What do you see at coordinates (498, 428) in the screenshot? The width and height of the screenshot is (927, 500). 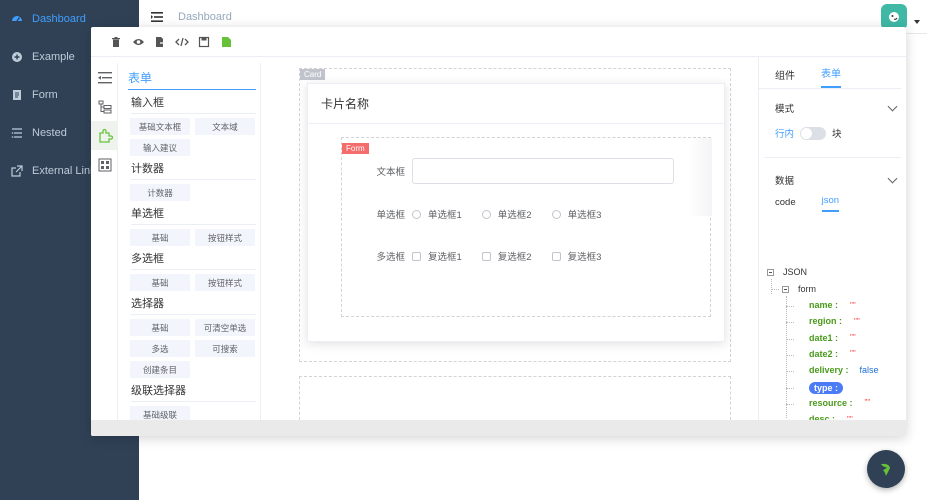 I see `horizontal-scrollbar` at bounding box center [498, 428].